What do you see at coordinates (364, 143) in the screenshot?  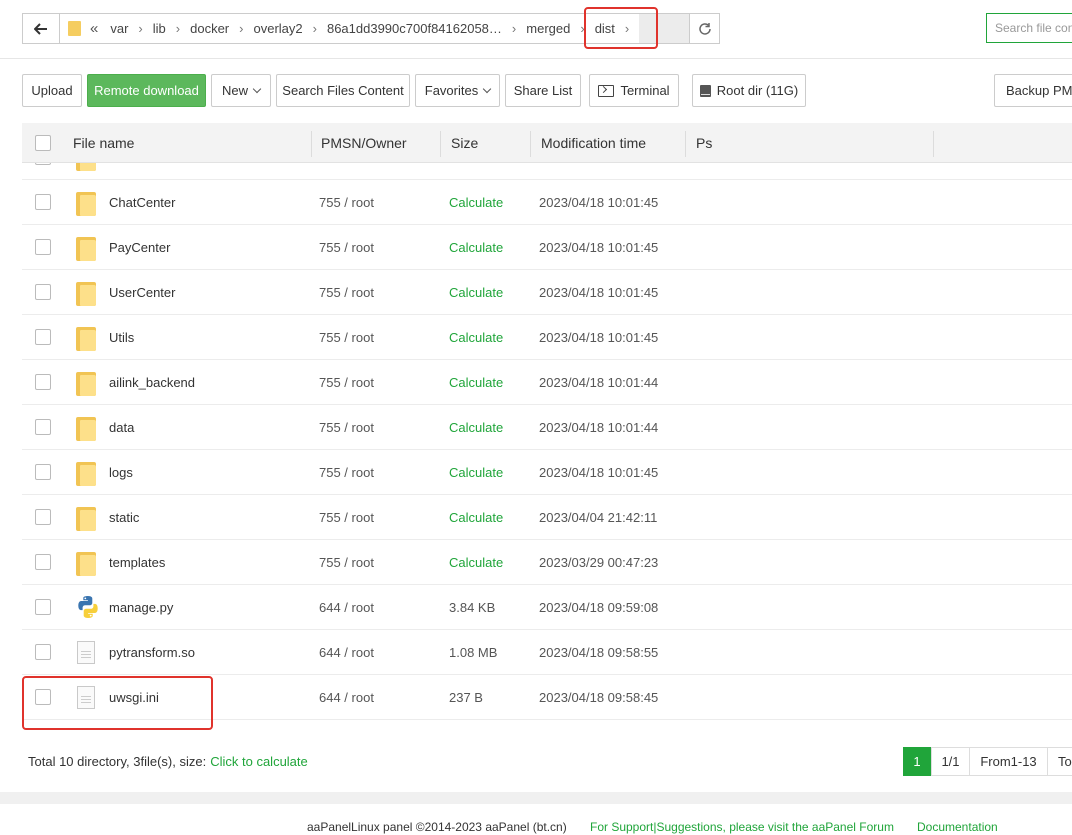 I see `header-owner: PMSN/Owner` at bounding box center [364, 143].